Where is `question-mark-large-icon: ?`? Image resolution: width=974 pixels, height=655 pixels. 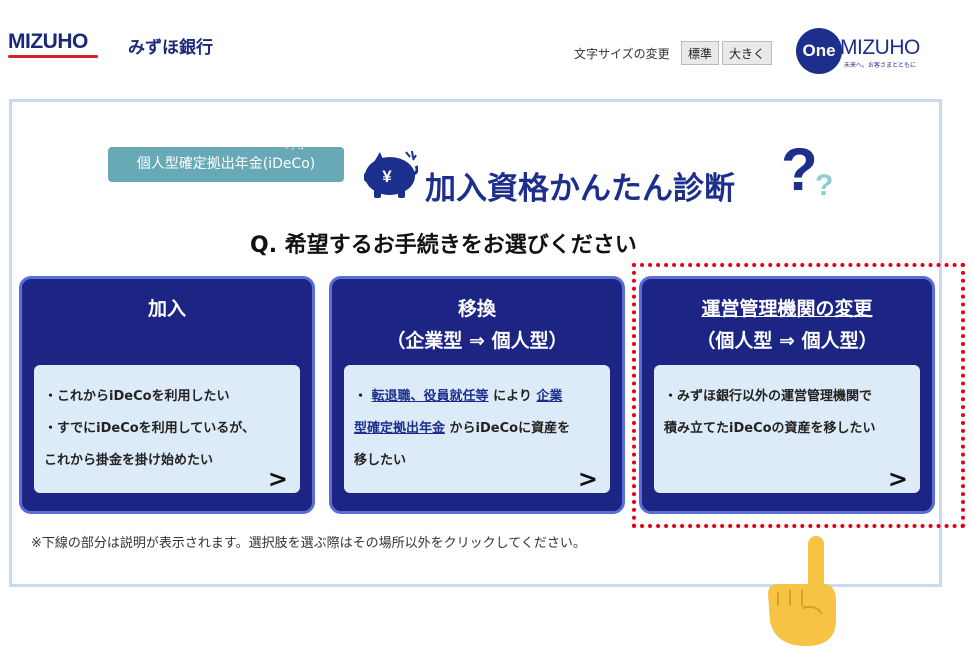
question-mark-large-icon: ? is located at coordinates (799, 169).